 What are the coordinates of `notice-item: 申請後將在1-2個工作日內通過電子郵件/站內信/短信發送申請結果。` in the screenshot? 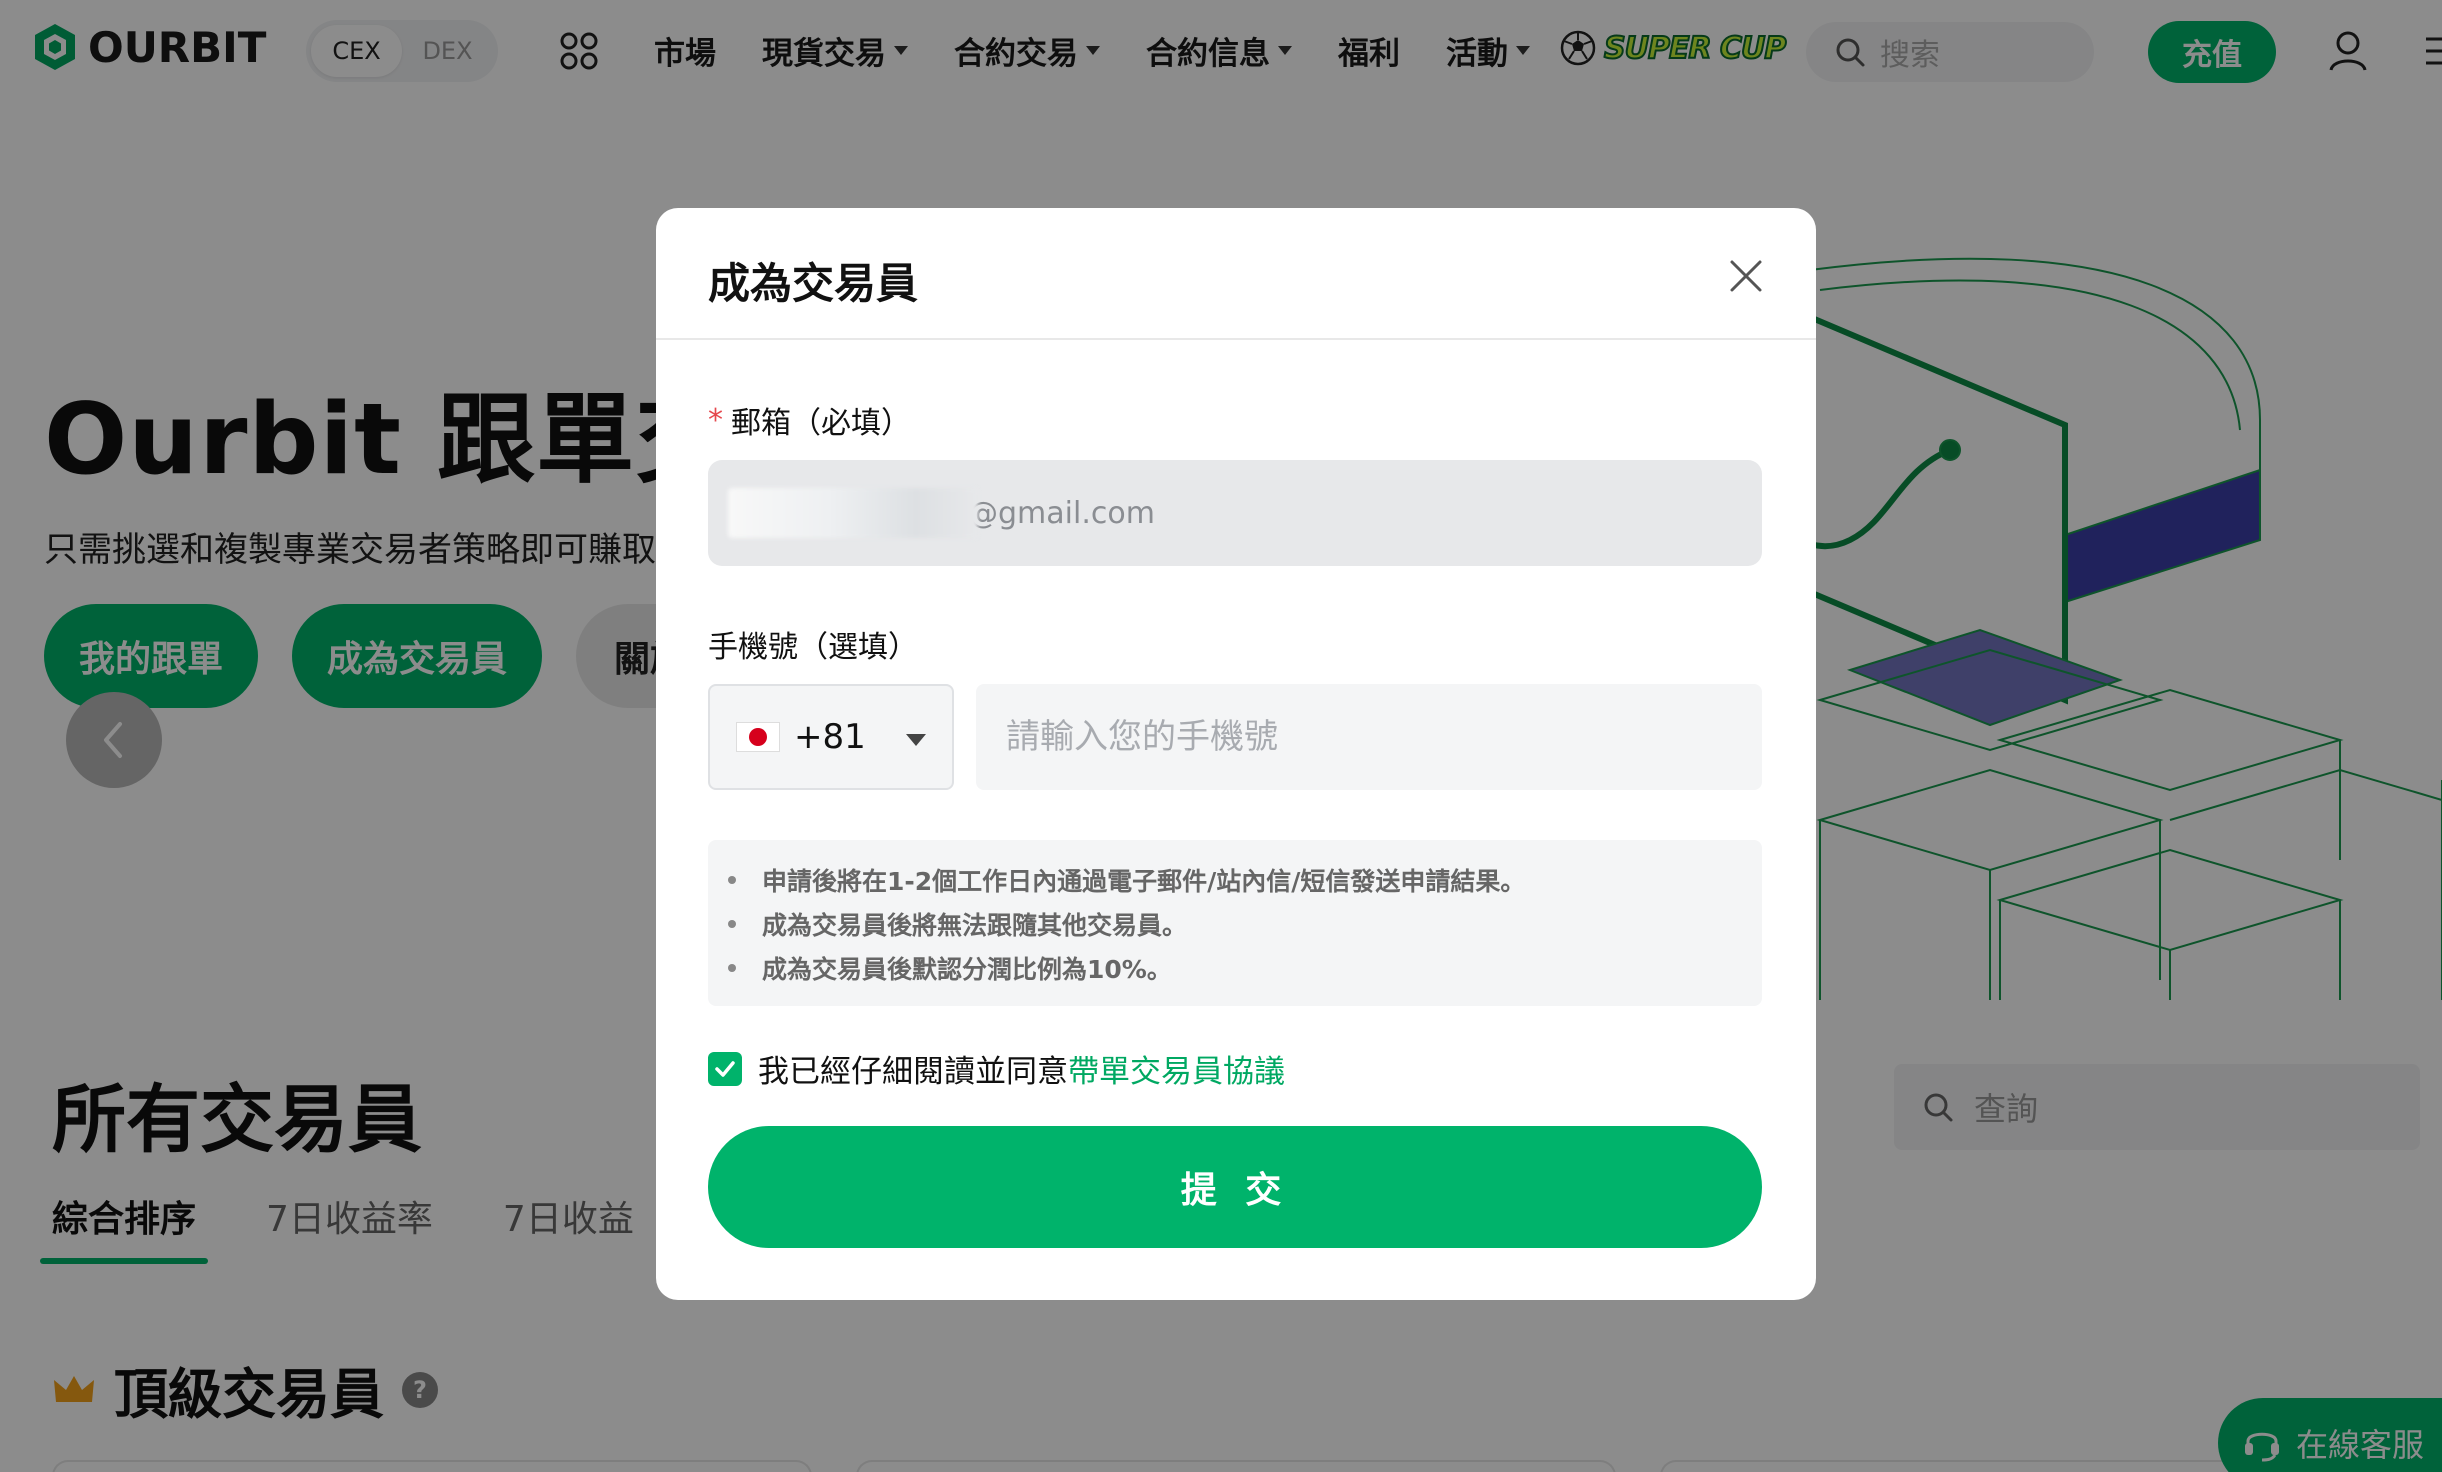 It's located at (1245, 880).